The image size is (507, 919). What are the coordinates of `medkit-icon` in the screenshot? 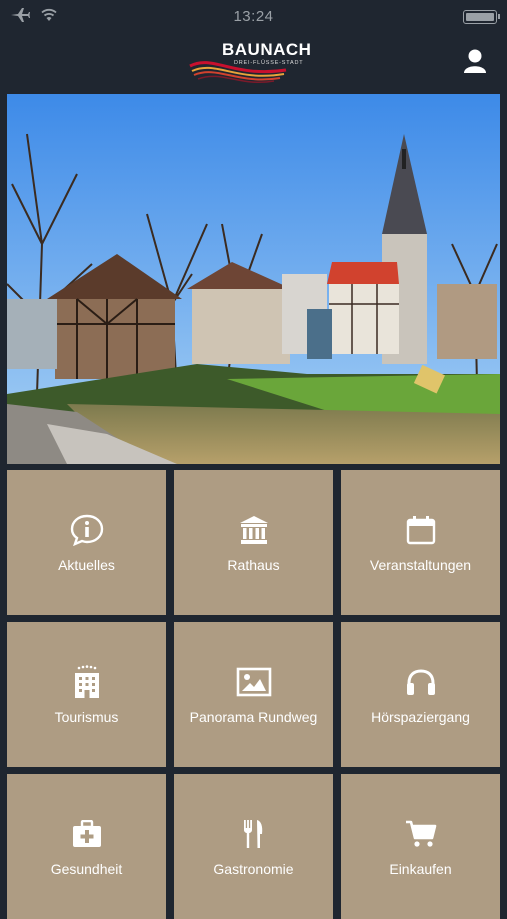 It's located at (86, 833).